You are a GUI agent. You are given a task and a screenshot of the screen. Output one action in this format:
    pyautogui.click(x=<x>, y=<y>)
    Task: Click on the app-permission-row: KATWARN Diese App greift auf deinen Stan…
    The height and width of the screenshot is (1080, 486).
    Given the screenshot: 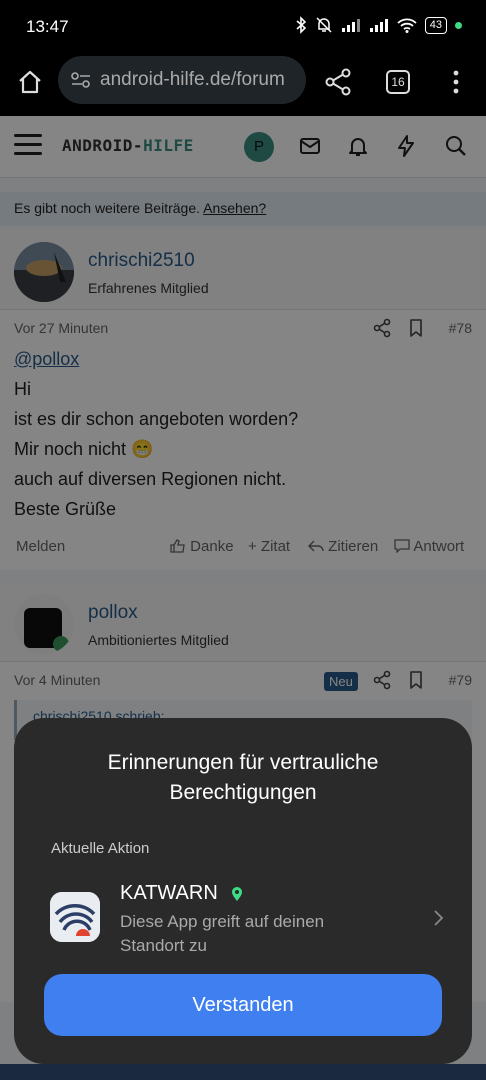 What is the action you would take?
    pyautogui.click(x=243, y=917)
    